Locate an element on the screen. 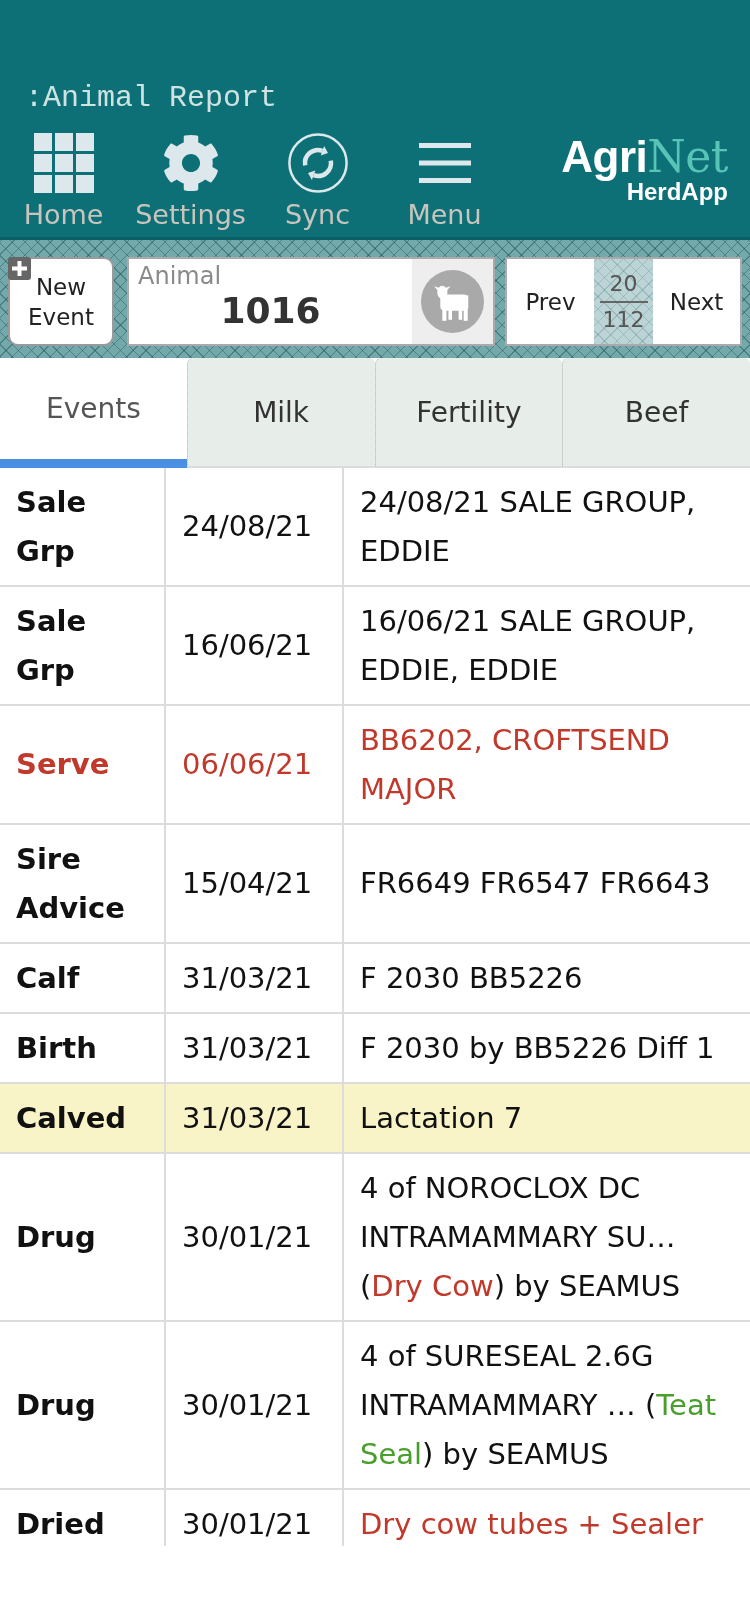 The image size is (750, 1624). event-type-cell: Sire Advice is located at coordinates (83, 884).